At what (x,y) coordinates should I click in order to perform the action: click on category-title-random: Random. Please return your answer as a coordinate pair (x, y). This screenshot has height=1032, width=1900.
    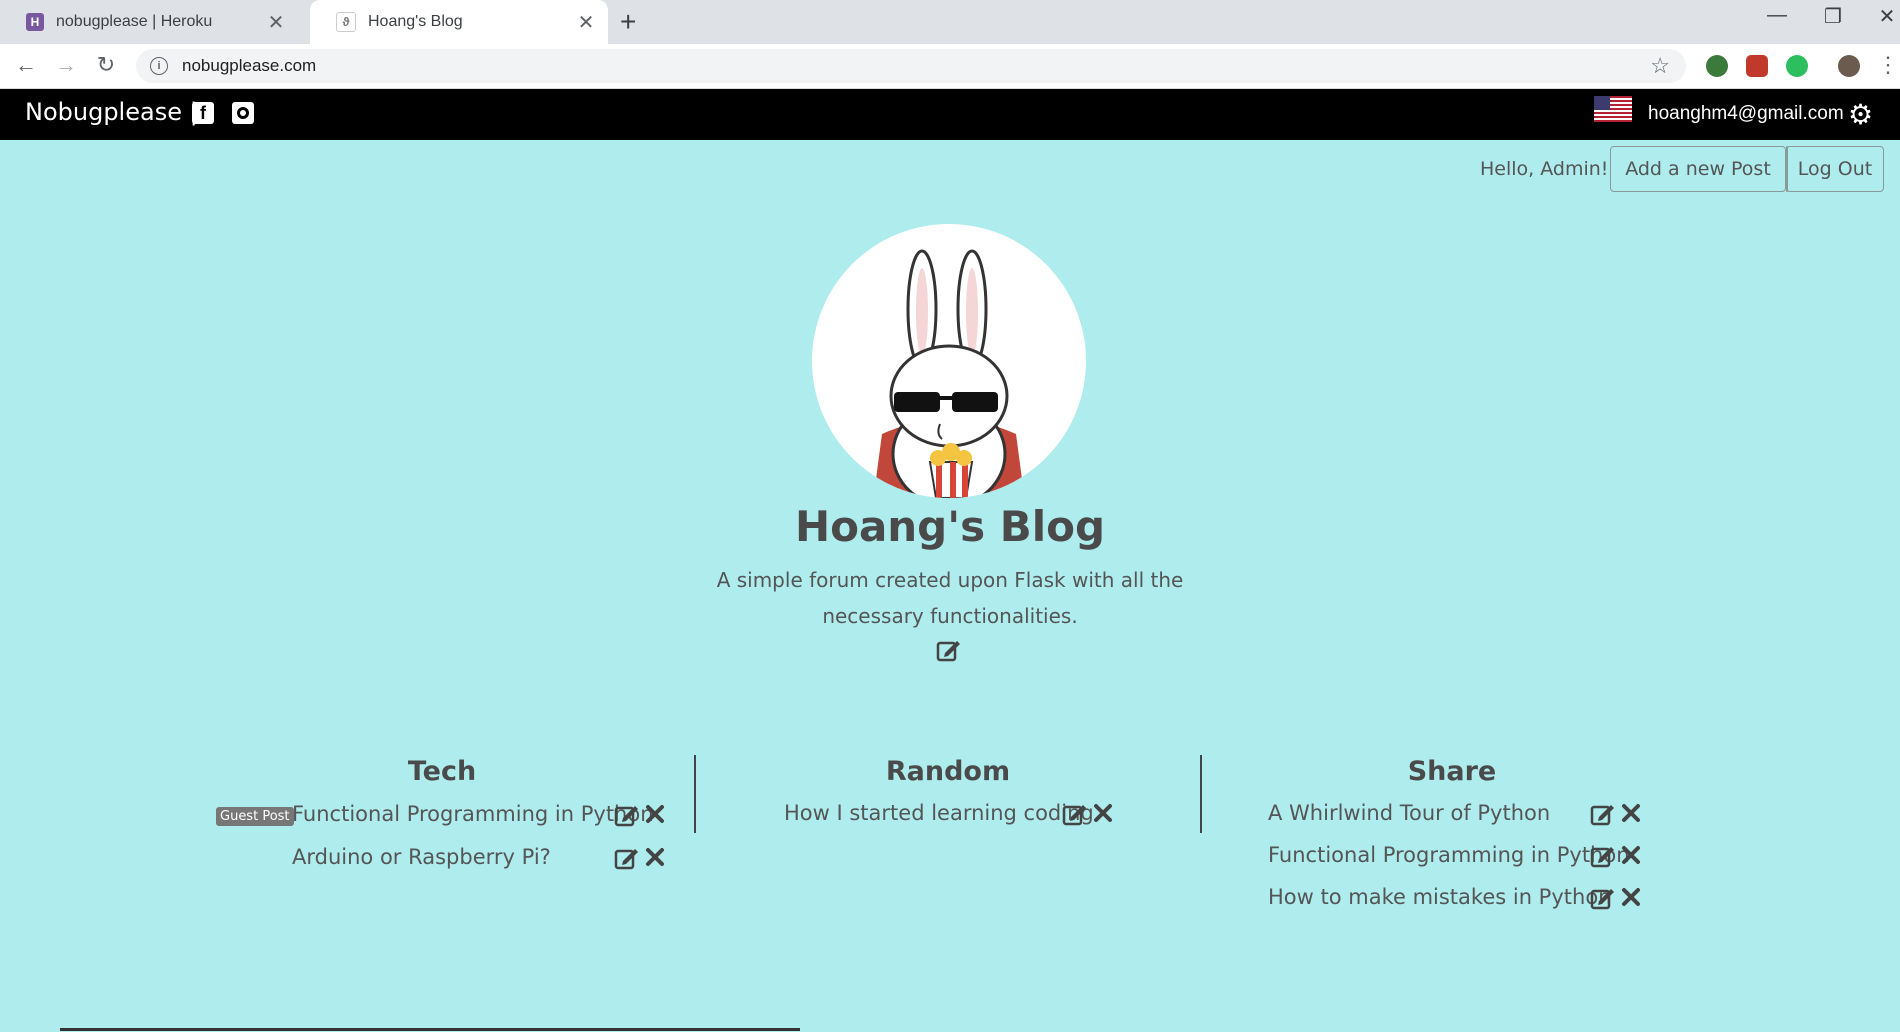
    Looking at the image, I should click on (948, 771).